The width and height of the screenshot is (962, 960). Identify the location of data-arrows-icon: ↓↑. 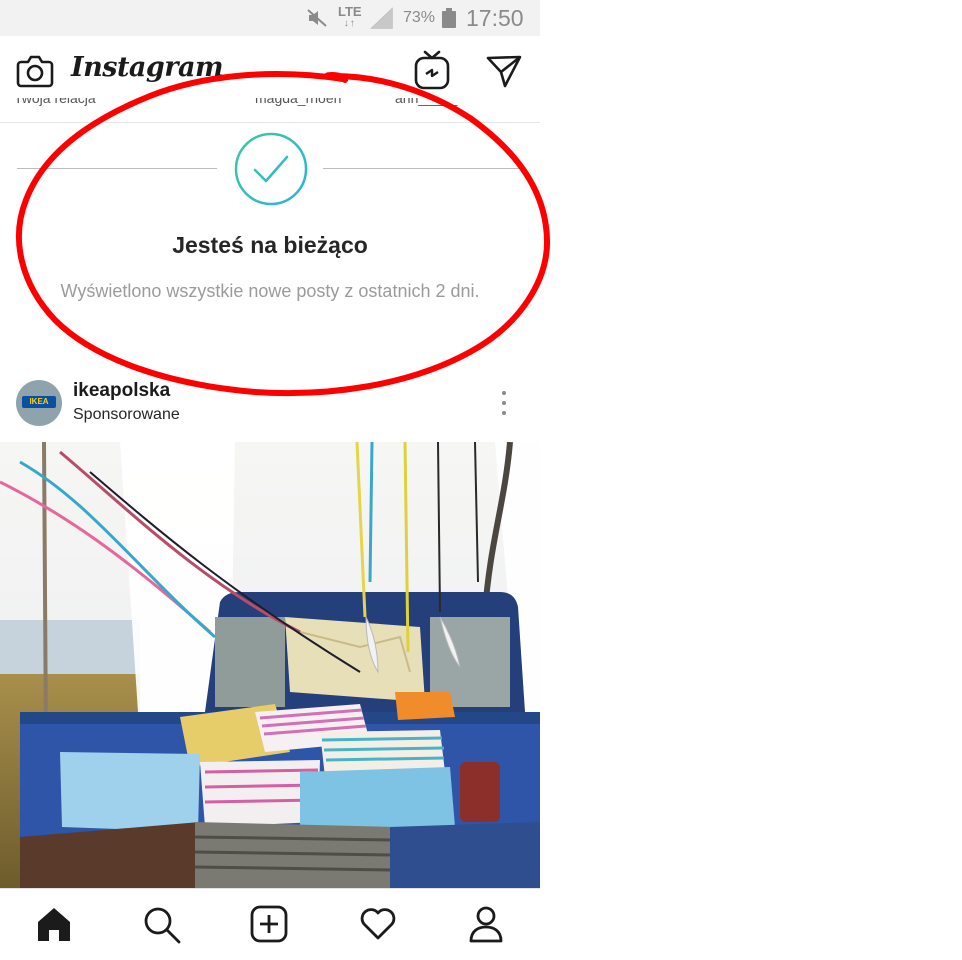
(349, 23).